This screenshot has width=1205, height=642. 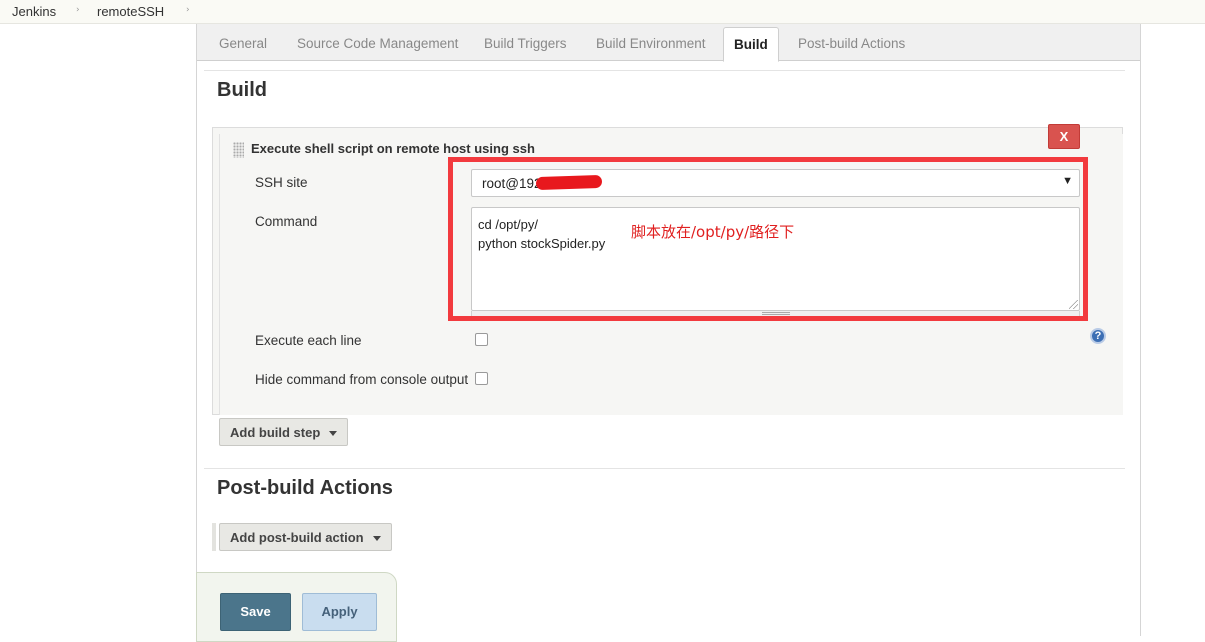 What do you see at coordinates (34, 11) in the screenshot?
I see `breadcrumb-jenkins-link: Jenkins` at bounding box center [34, 11].